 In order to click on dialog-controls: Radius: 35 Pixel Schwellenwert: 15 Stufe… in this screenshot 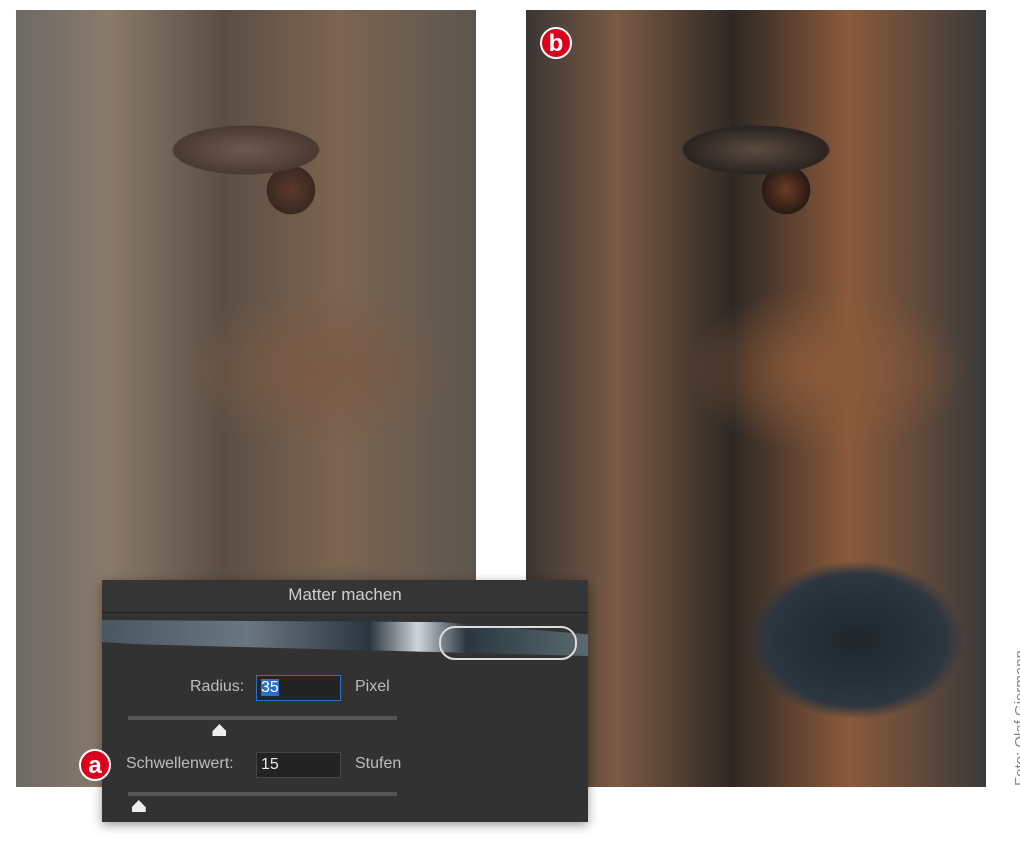, I will do `click(345, 732)`.